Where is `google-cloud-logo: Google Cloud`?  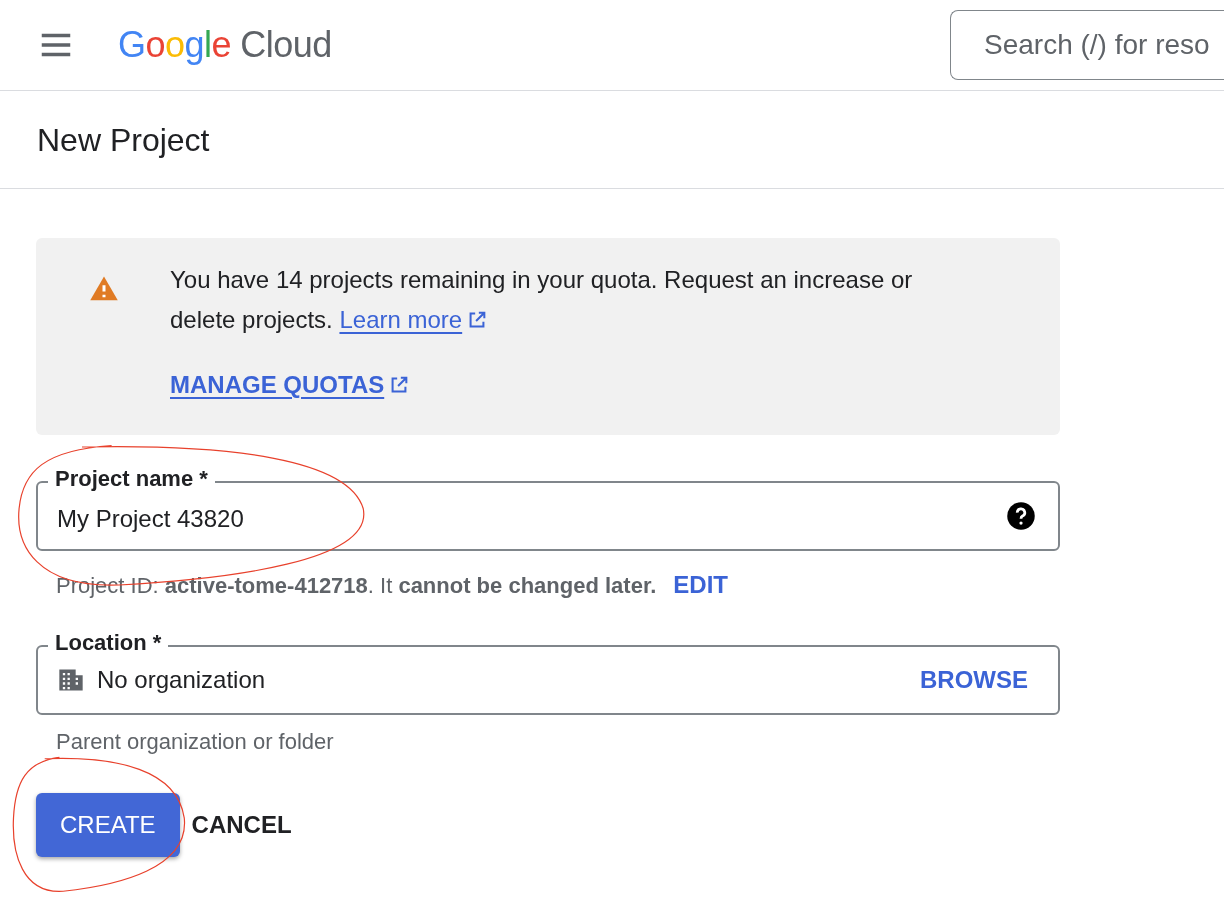 google-cloud-logo: Google Cloud is located at coordinates (225, 45).